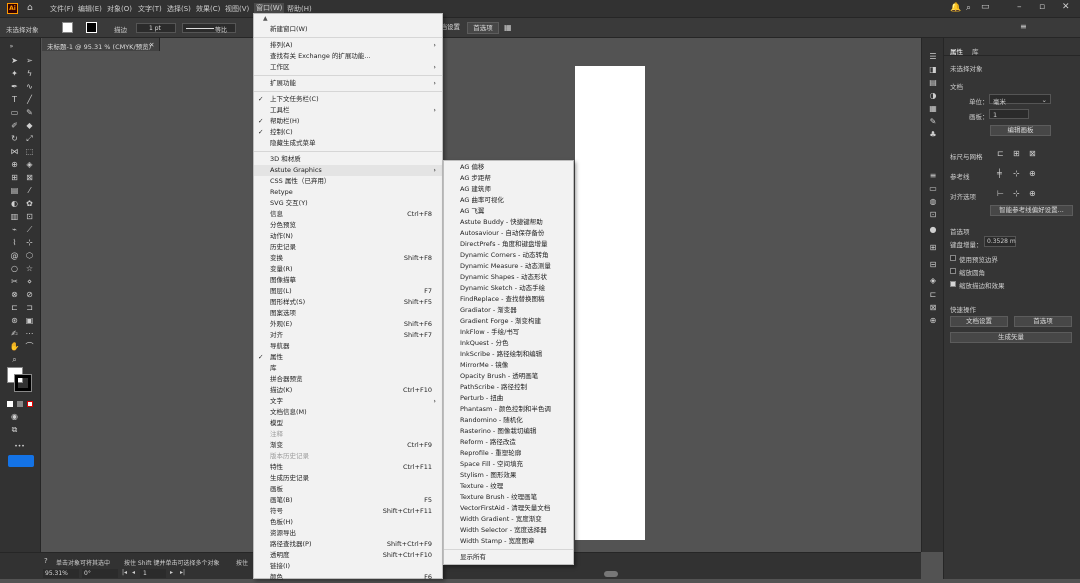 Image resolution: width=1080 pixels, height=583 pixels. Describe the element at coordinates (1016, 173) in the screenshot. I see `lock-guides-icon: ⊹` at that location.